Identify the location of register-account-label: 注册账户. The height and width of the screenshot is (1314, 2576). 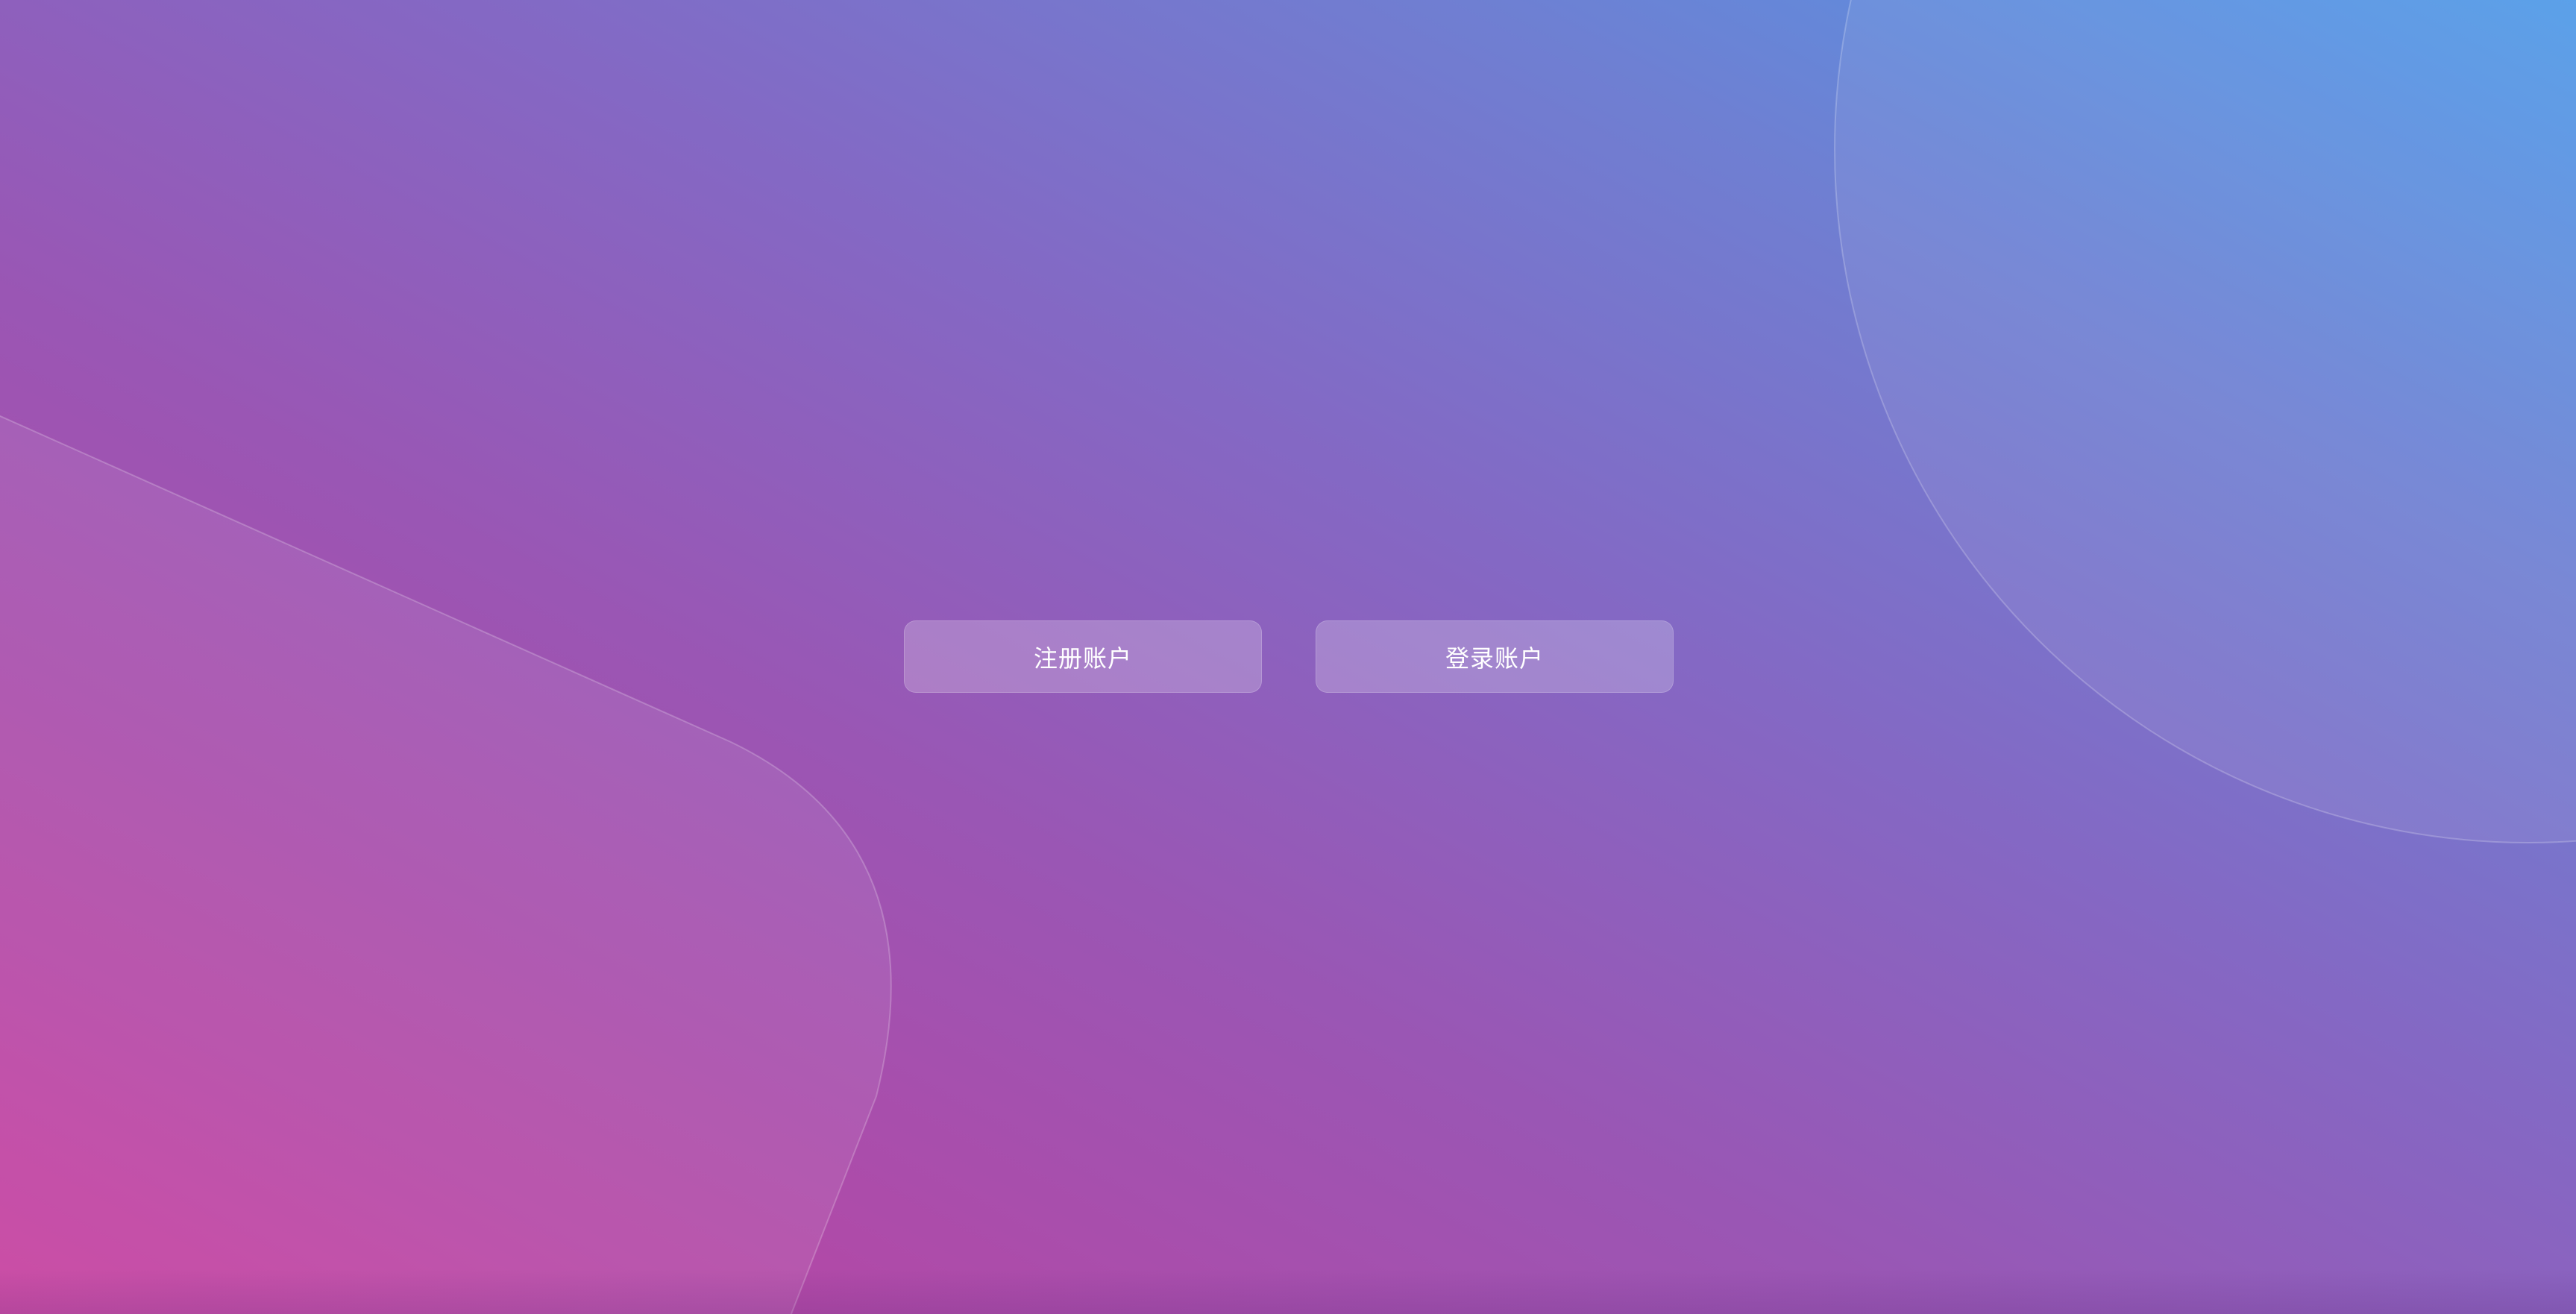
(1083, 658).